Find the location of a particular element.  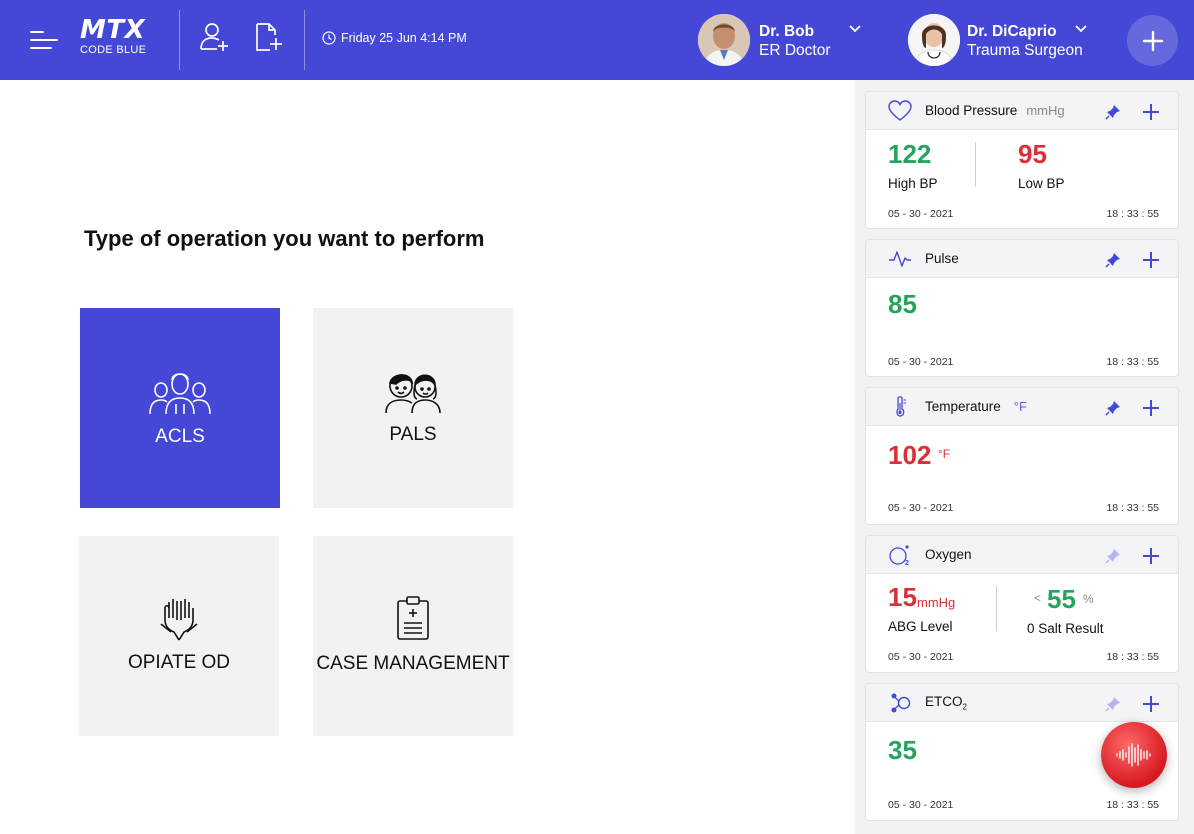

low-bp-label: Low BP is located at coordinates (1041, 183).